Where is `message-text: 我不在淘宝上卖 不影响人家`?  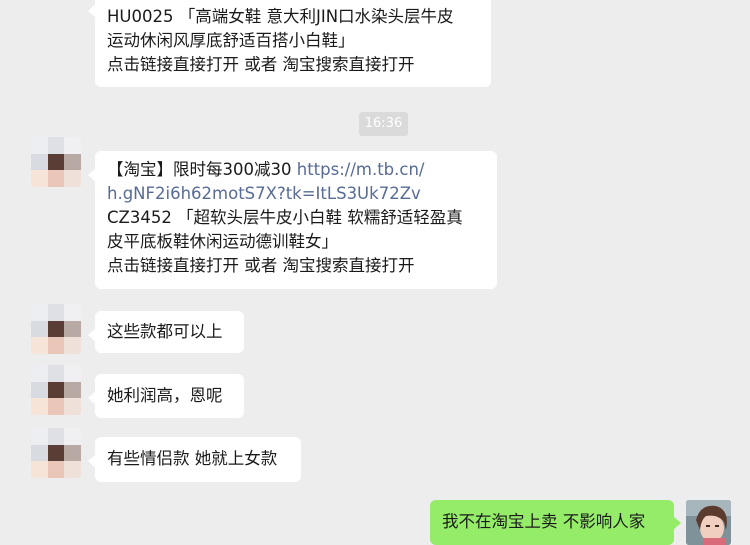 message-text: 我不在淘宝上卖 不影响人家 is located at coordinates (544, 521).